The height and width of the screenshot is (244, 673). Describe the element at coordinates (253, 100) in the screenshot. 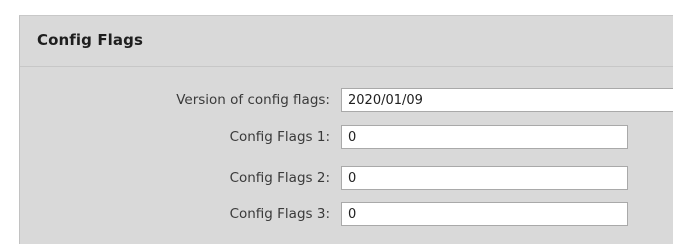

I see `version-label: Version of config flags:` at that location.